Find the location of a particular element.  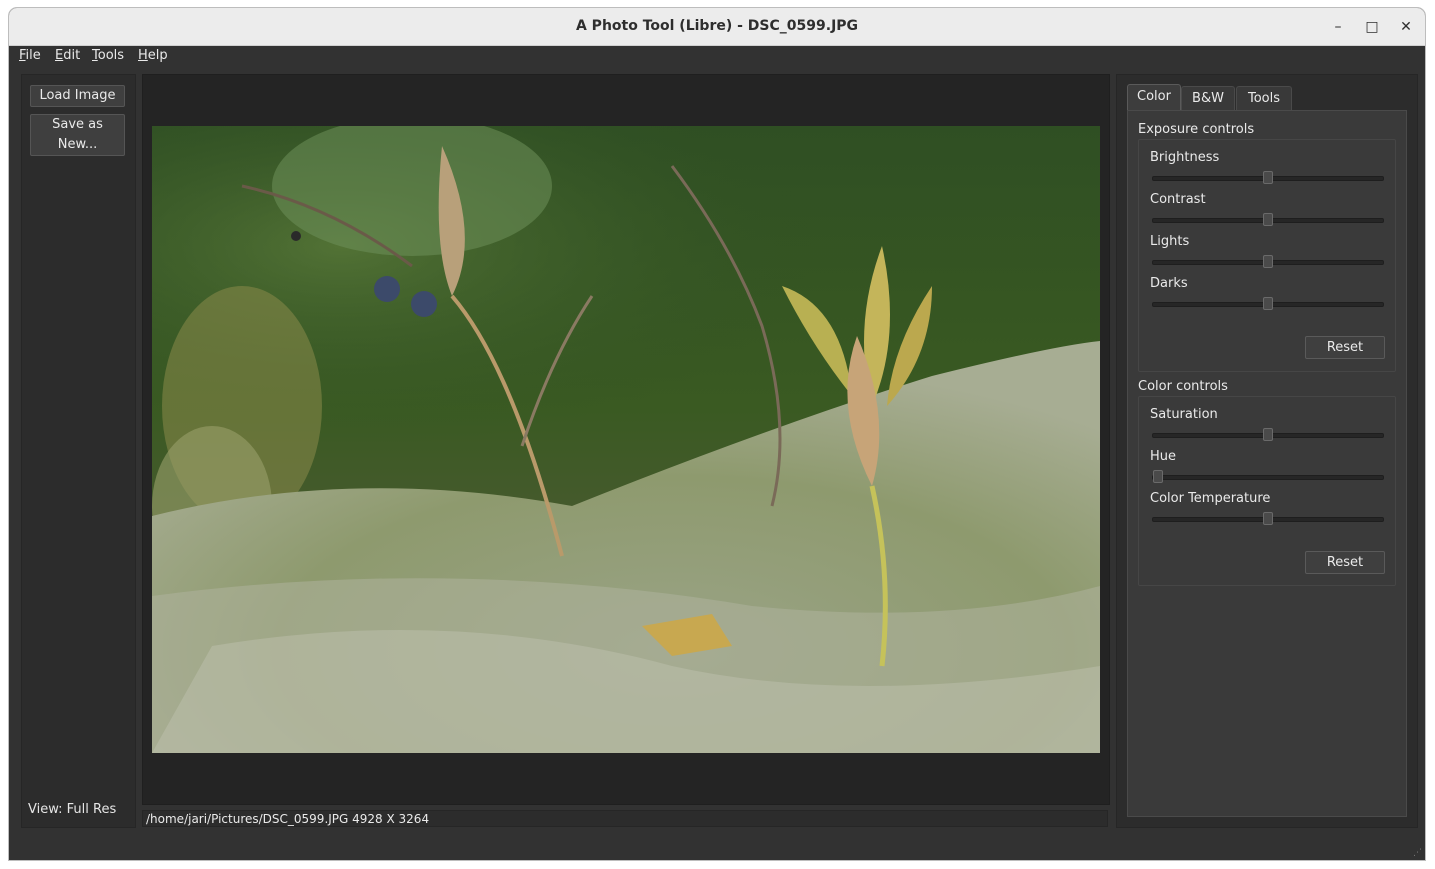

hue-slider is located at coordinates (1268, 476).